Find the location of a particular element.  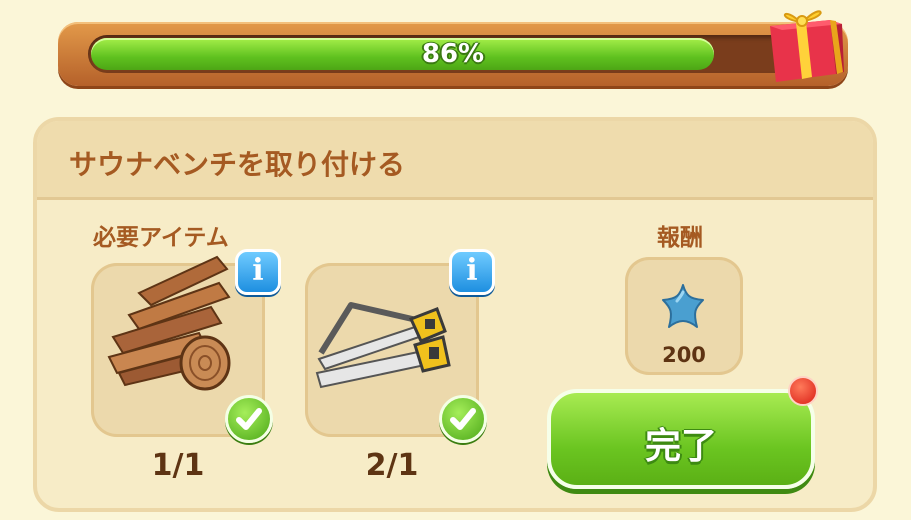

progress-track: 86% is located at coordinates (453, 54).